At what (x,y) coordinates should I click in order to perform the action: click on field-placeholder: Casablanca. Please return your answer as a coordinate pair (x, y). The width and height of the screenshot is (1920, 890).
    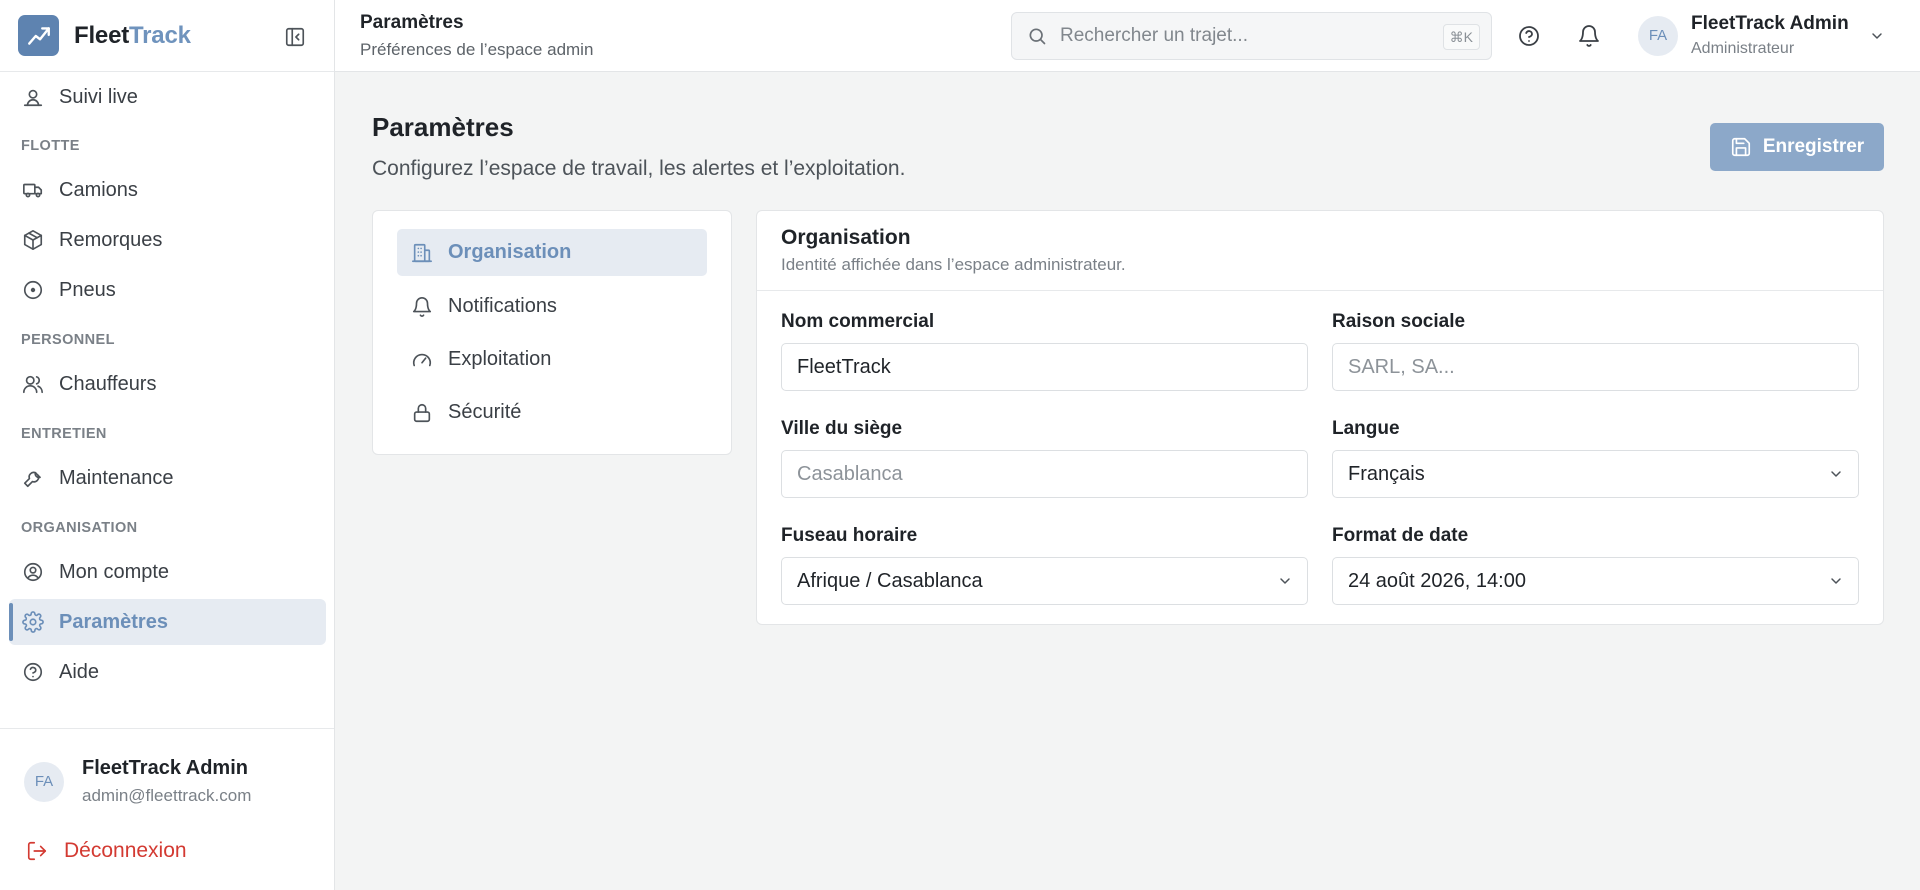
    Looking at the image, I should click on (850, 473).